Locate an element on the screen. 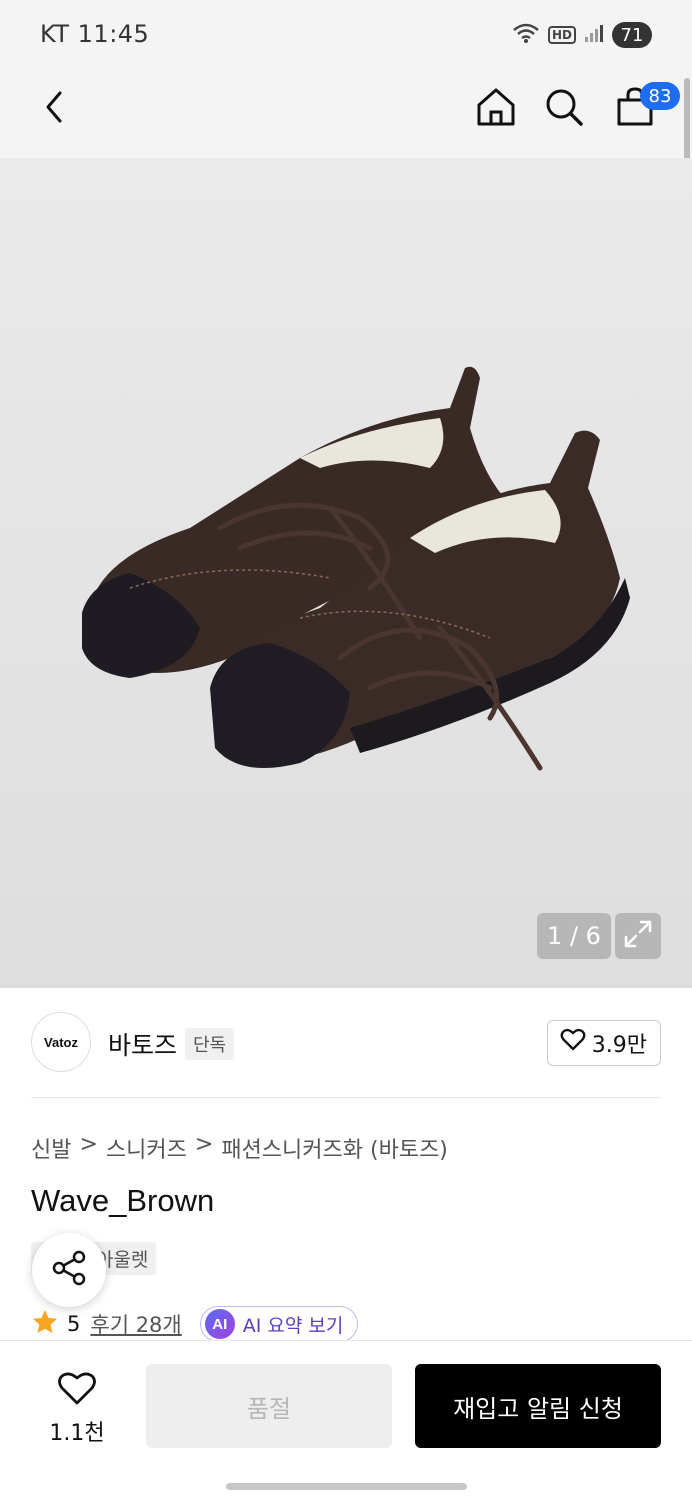 This screenshot has height=1500, width=692. top-navigation: 83 is located at coordinates (346, 113).